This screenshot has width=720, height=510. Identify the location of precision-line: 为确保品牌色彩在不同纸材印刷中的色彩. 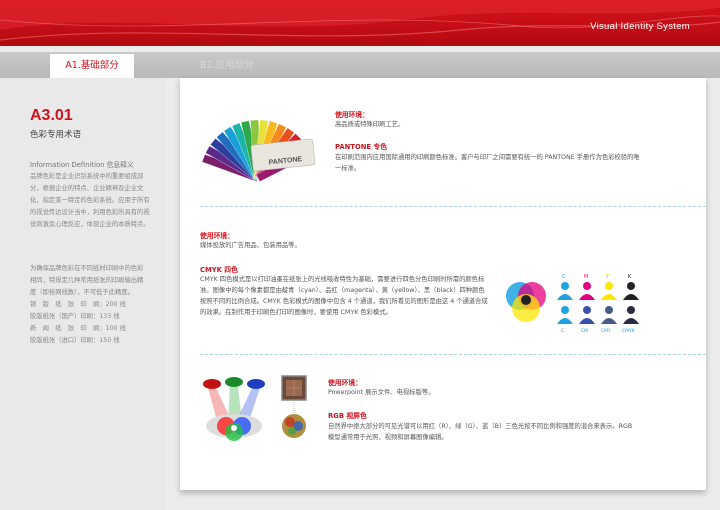
(87, 268).